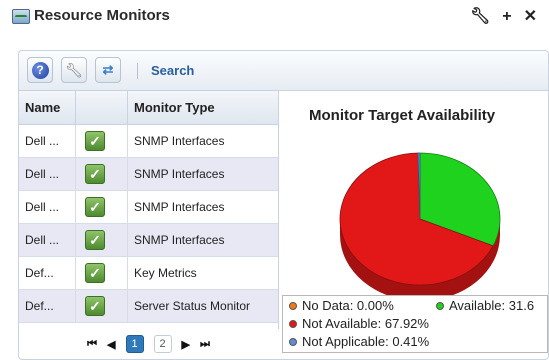  Describe the element at coordinates (47, 107) in the screenshot. I see `column-header-name: Name` at that location.